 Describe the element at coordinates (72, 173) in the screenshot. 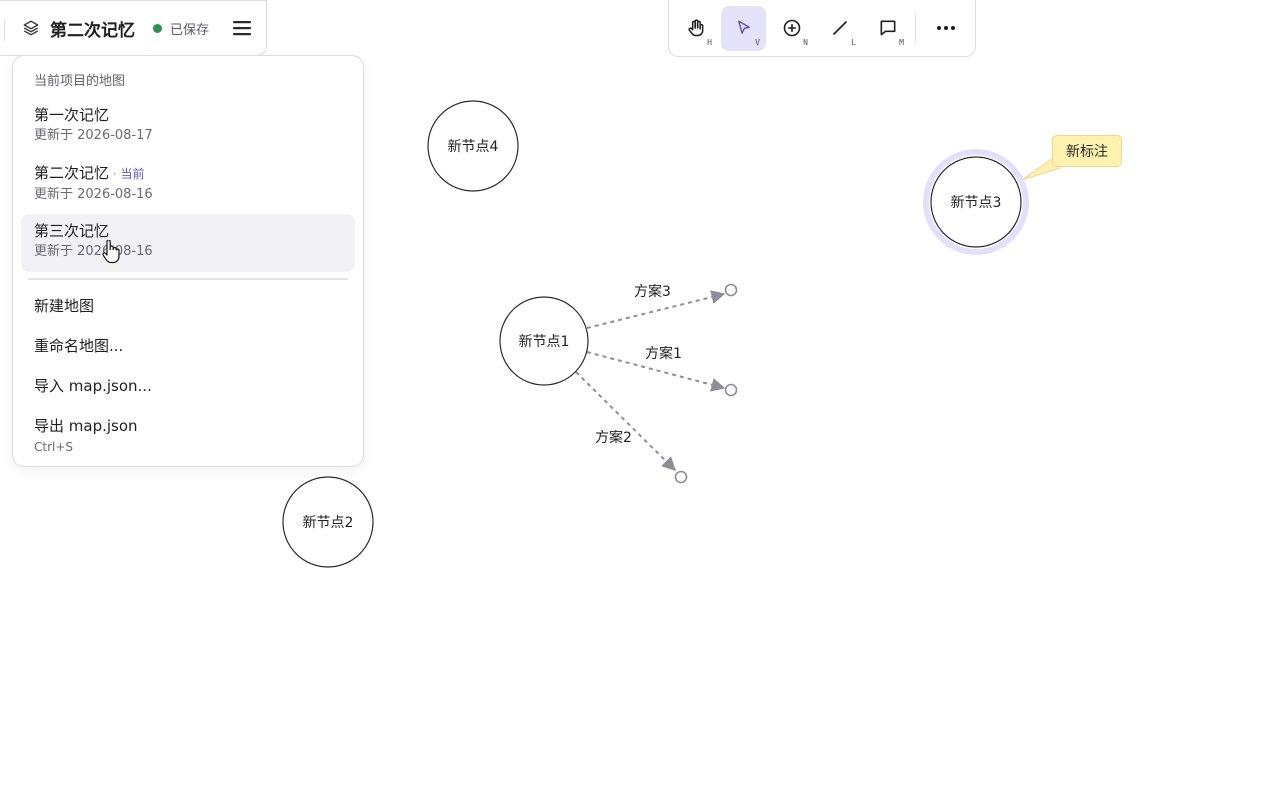

I see `map-item-name: 第二次记忆` at that location.